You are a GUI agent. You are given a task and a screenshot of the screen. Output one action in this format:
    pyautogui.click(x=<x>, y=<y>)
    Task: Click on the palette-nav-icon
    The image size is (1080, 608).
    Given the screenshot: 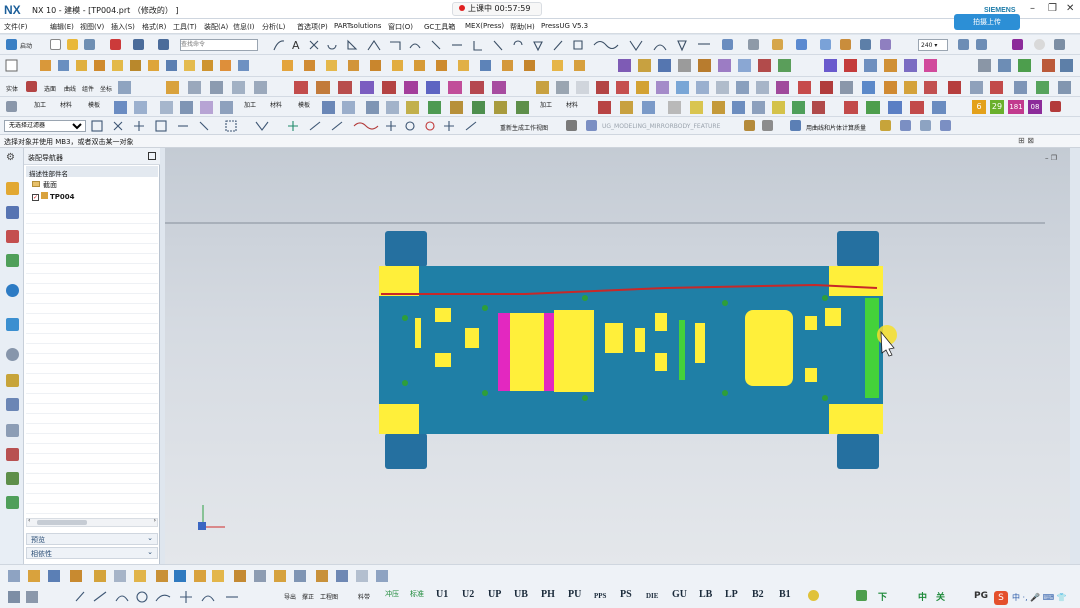 What is the action you would take?
    pyautogui.click(x=12, y=502)
    